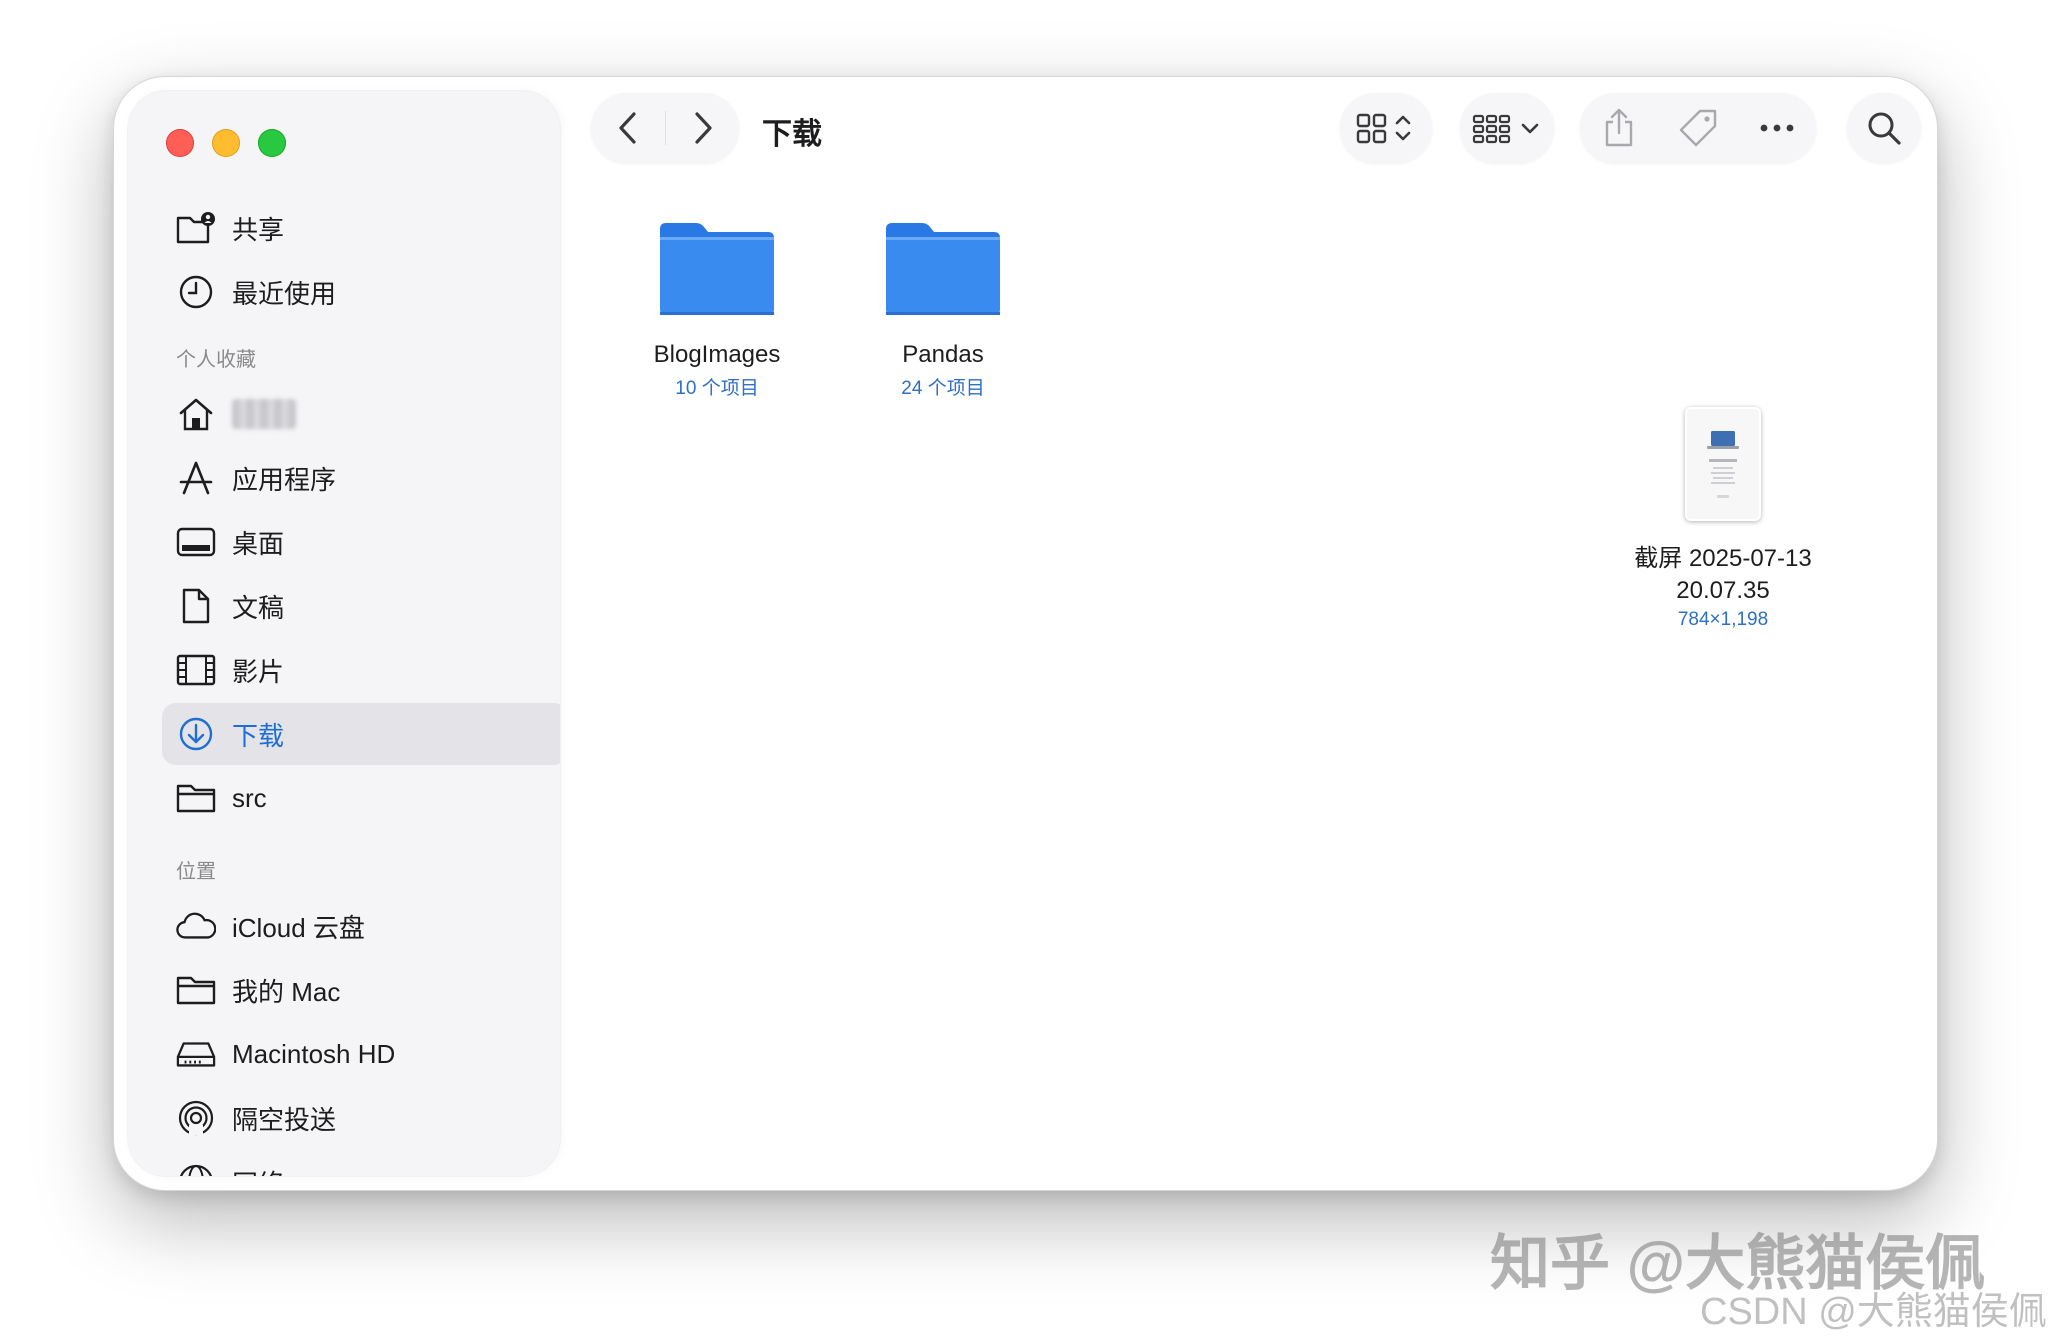  What do you see at coordinates (216, 360) in the screenshot?
I see `favorites-header: 个人收藏` at bounding box center [216, 360].